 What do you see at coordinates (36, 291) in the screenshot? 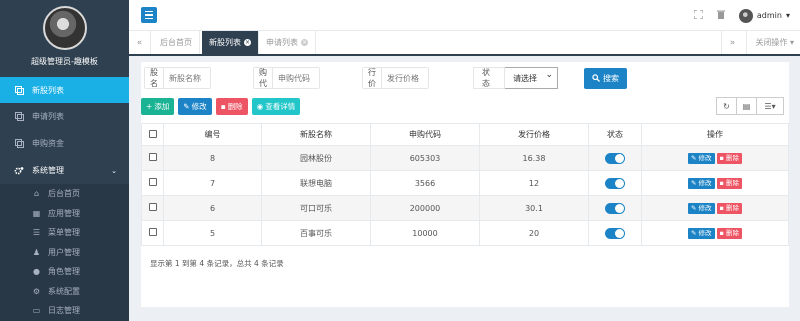
I see `gear-icon: ⚙` at bounding box center [36, 291].